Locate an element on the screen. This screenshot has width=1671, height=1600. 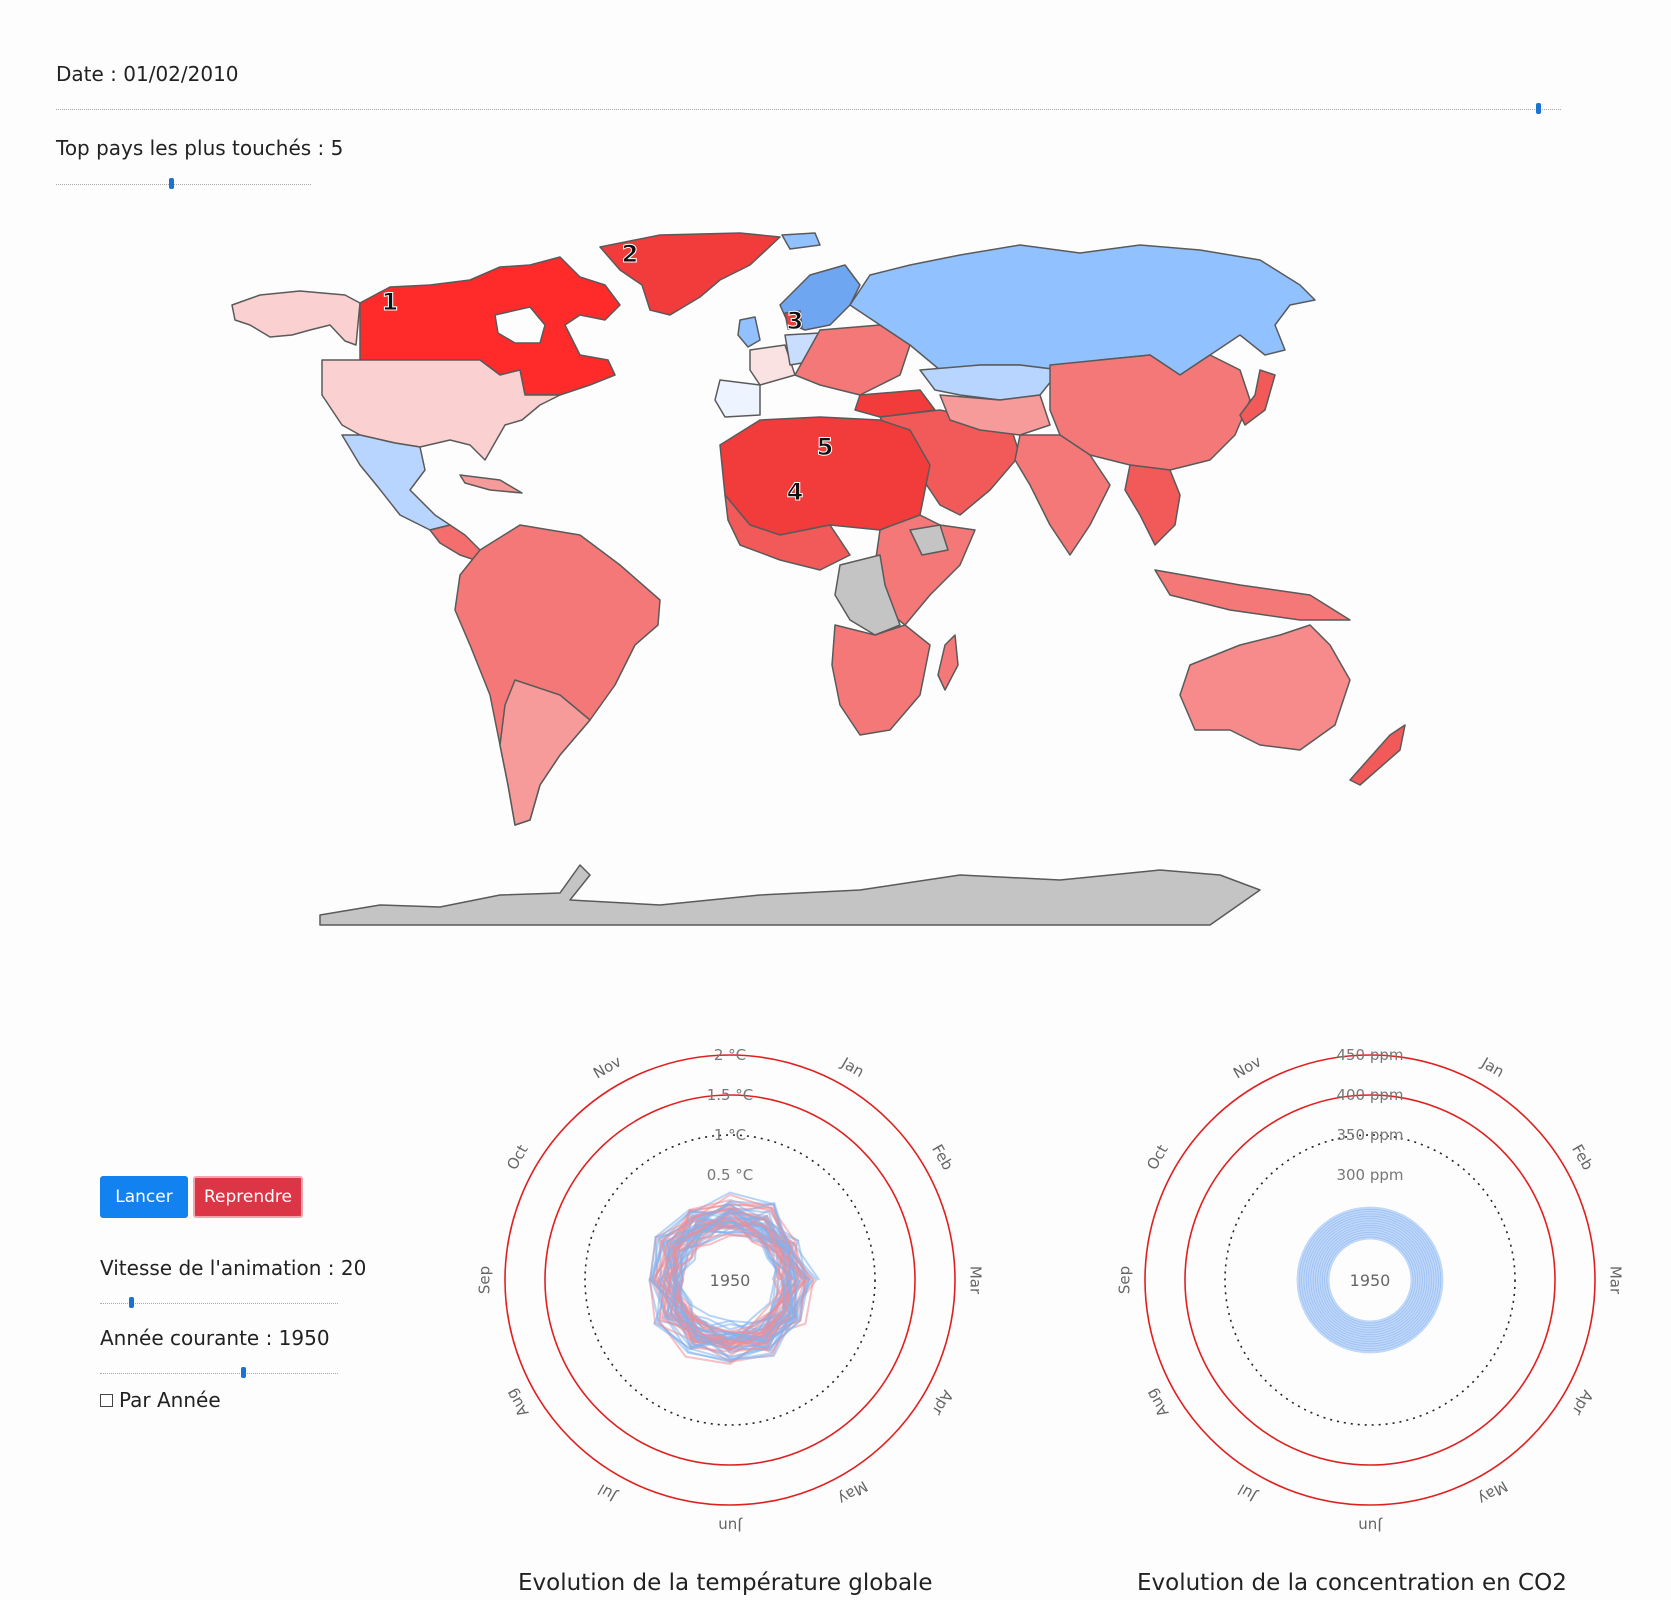
year-slider is located at coordinates (219, 1374).